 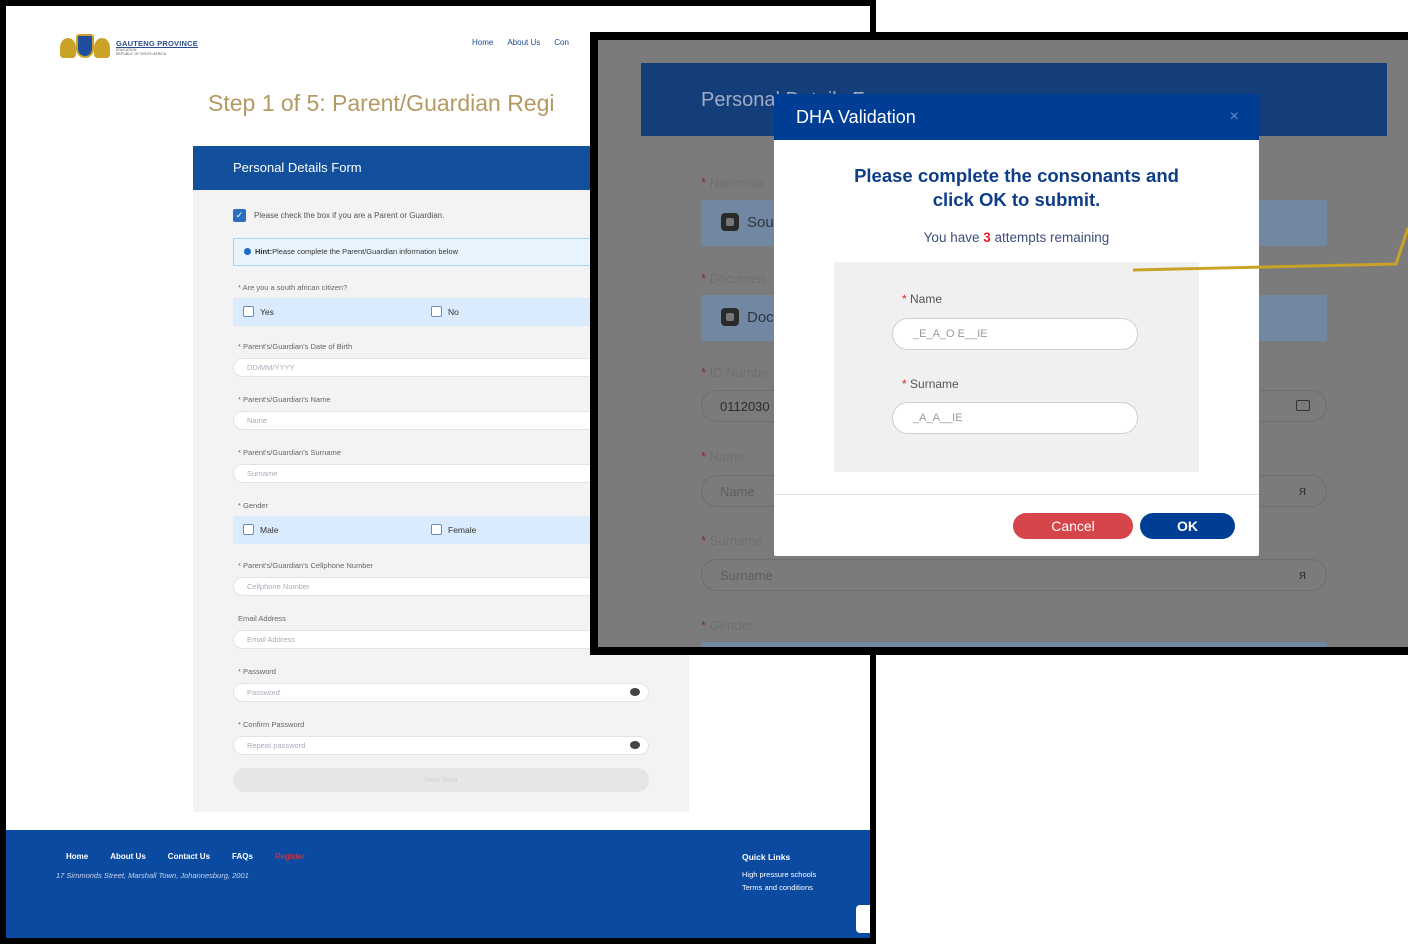 What do you see at coordinates (453, 529) in the screenshot?
I see `gender-female: Female` at bounding box center [453, 529].